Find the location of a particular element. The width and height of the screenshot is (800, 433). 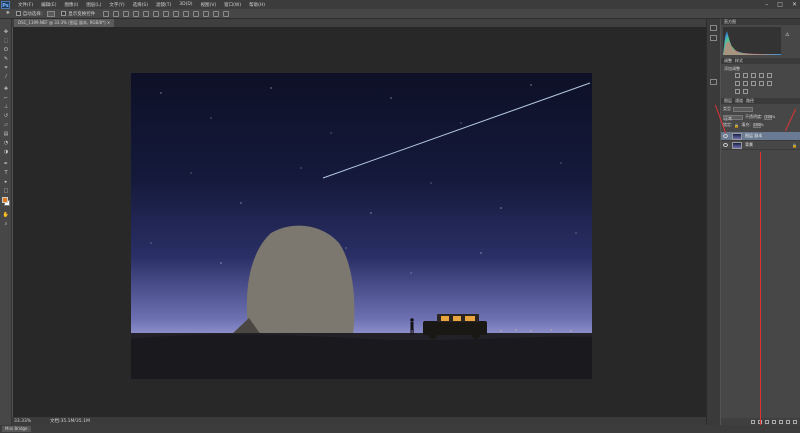

auto-select-option: 自动选择： is located at coordinates (35, 13).